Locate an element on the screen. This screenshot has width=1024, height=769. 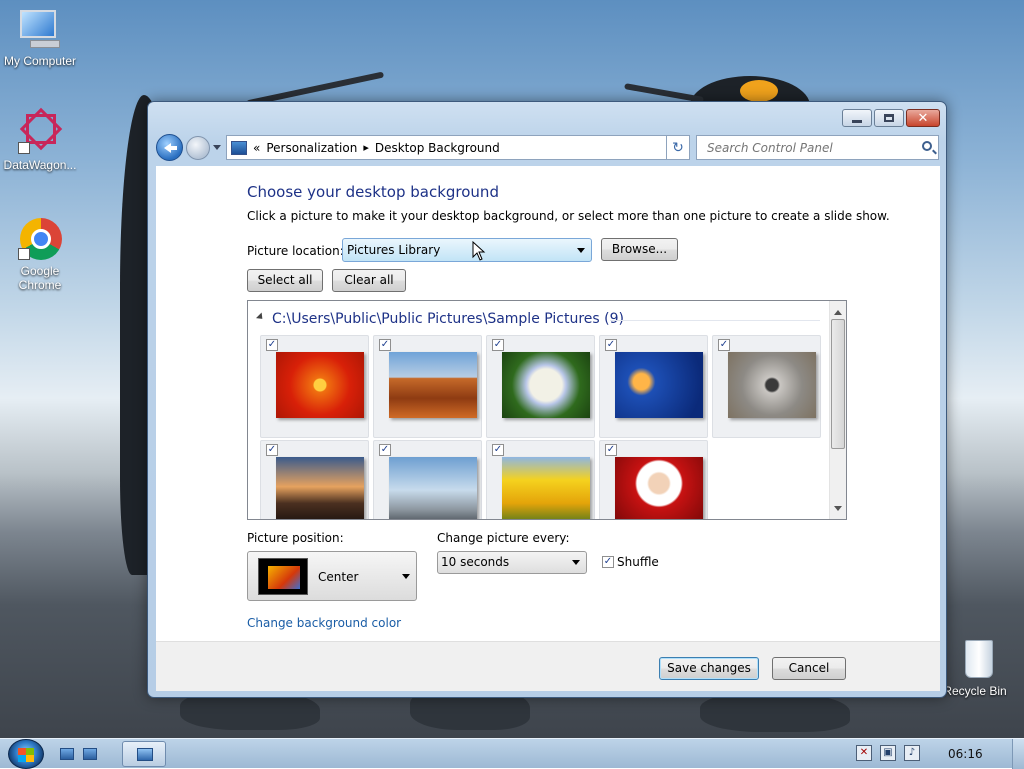
search-icon is located at coordinates (927, 146).